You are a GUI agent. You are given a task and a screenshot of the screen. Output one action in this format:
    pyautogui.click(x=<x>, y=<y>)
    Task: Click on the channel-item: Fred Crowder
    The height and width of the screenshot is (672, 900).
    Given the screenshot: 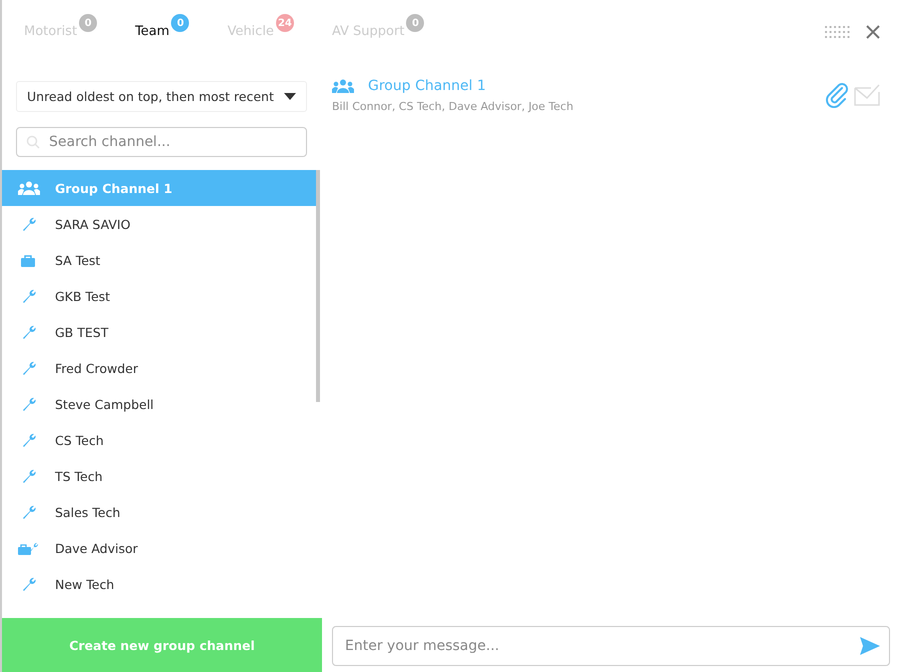 What is the action you would take?
    pyautogui.click(x=159, y=368)
    